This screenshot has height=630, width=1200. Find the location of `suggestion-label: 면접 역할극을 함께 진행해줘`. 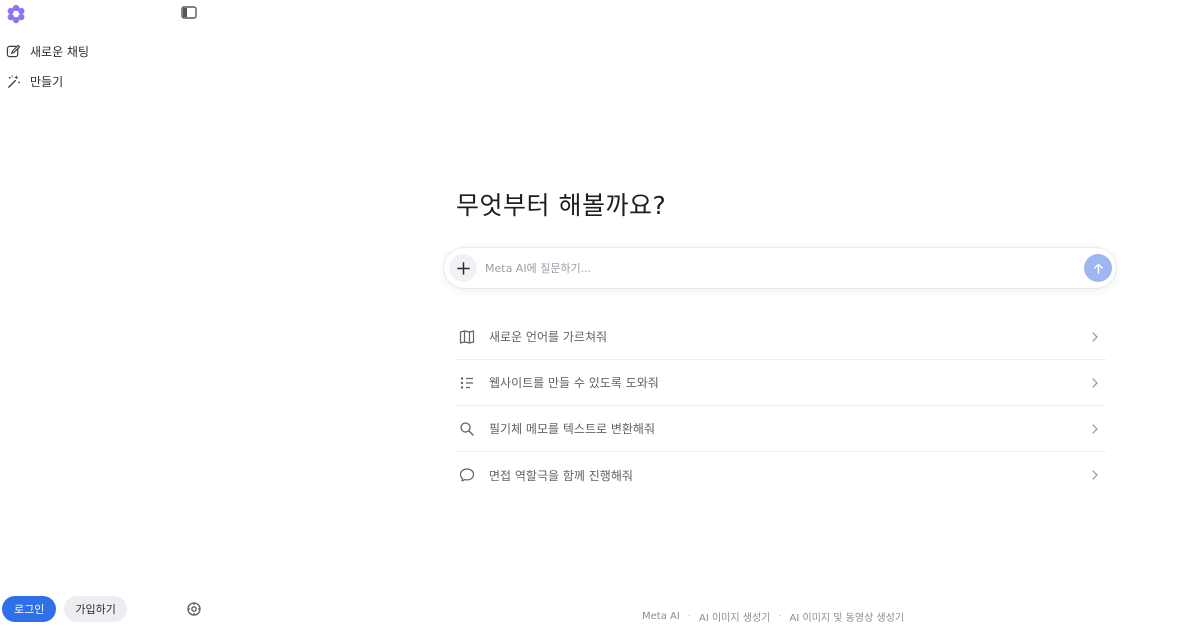

suggestion-label: 면접 역할극을 함께 진행해줘 is located at coordinates (561, 475).